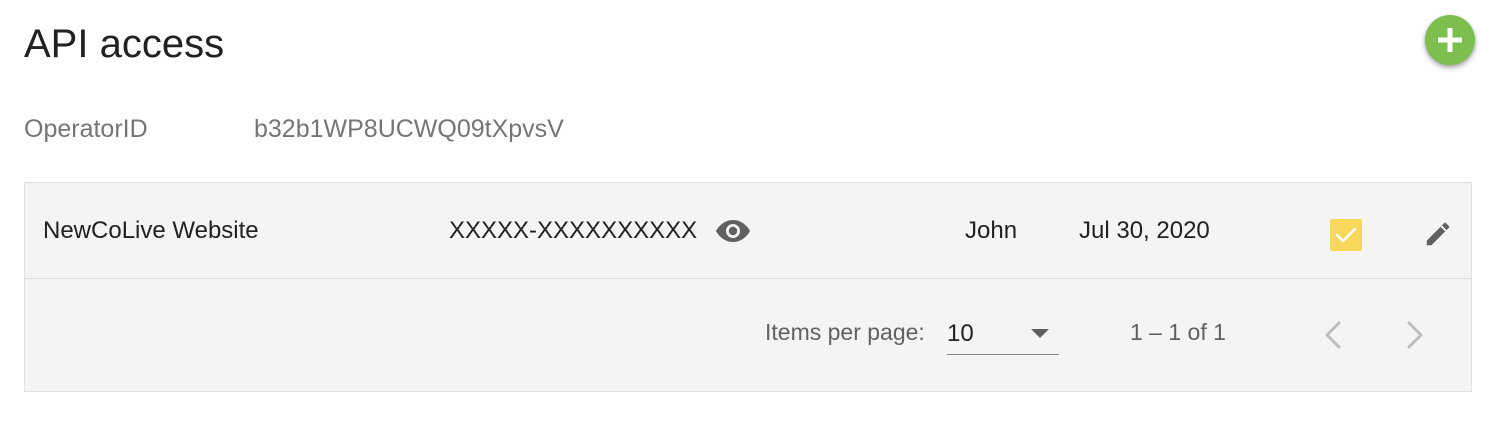 This screenshot has height=432, width=1496. What do you see at coordinates (960, 333) in the screenshot?
I see `items-per-page-value: 10` at bounding box center [960, 333].